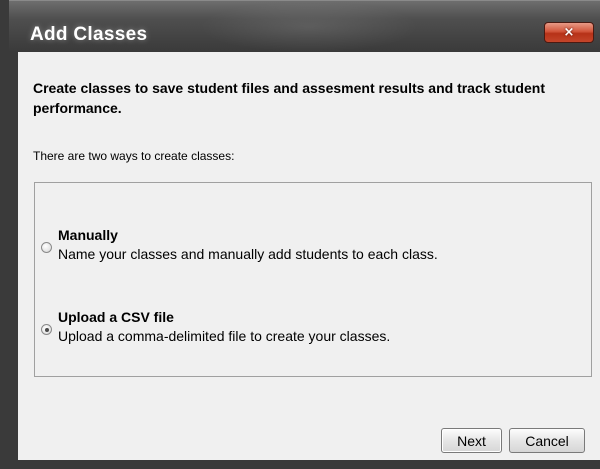 This screenshot has height=469, width=600. I want to click on title-bar: Add Classes ×, so click(304, 26).